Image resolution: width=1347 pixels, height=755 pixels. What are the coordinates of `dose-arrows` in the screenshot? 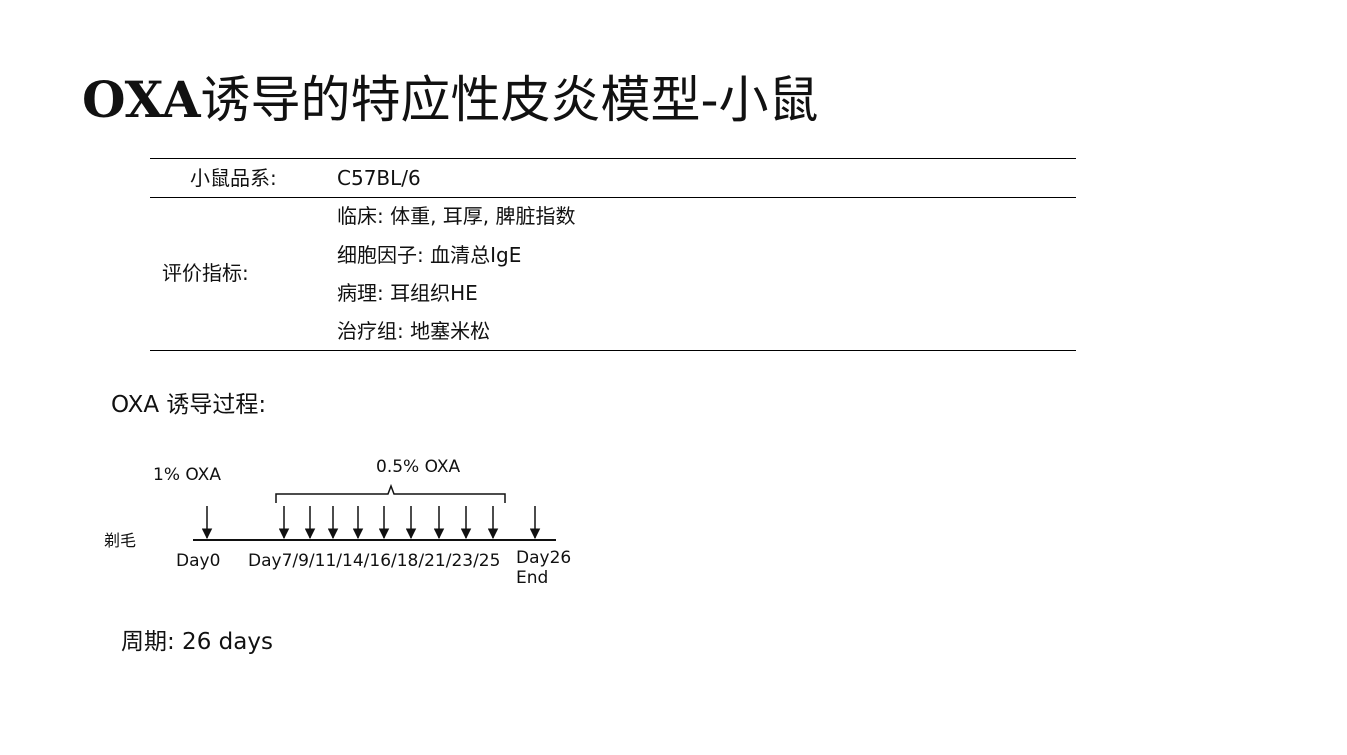 It's located at (371, 523).